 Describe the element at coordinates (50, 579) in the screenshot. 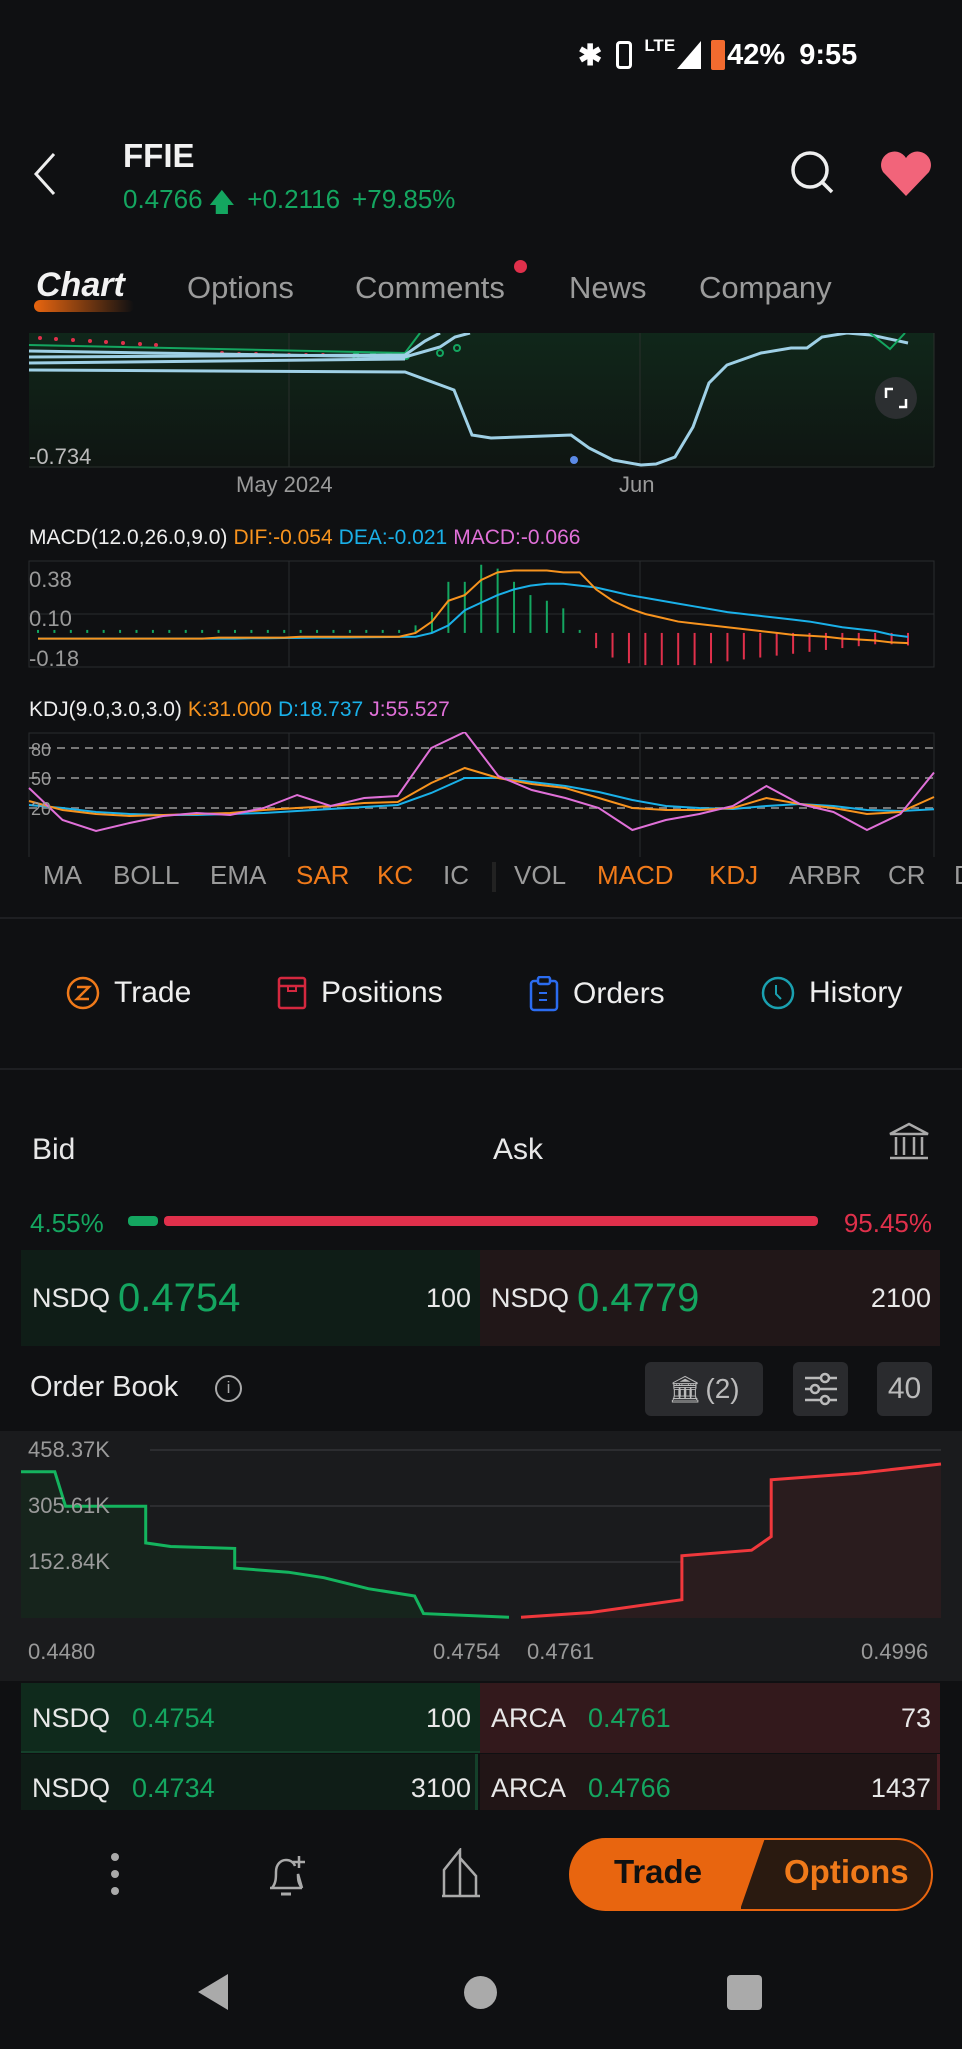

I see `macd-y-tick: 0.38` at that location.